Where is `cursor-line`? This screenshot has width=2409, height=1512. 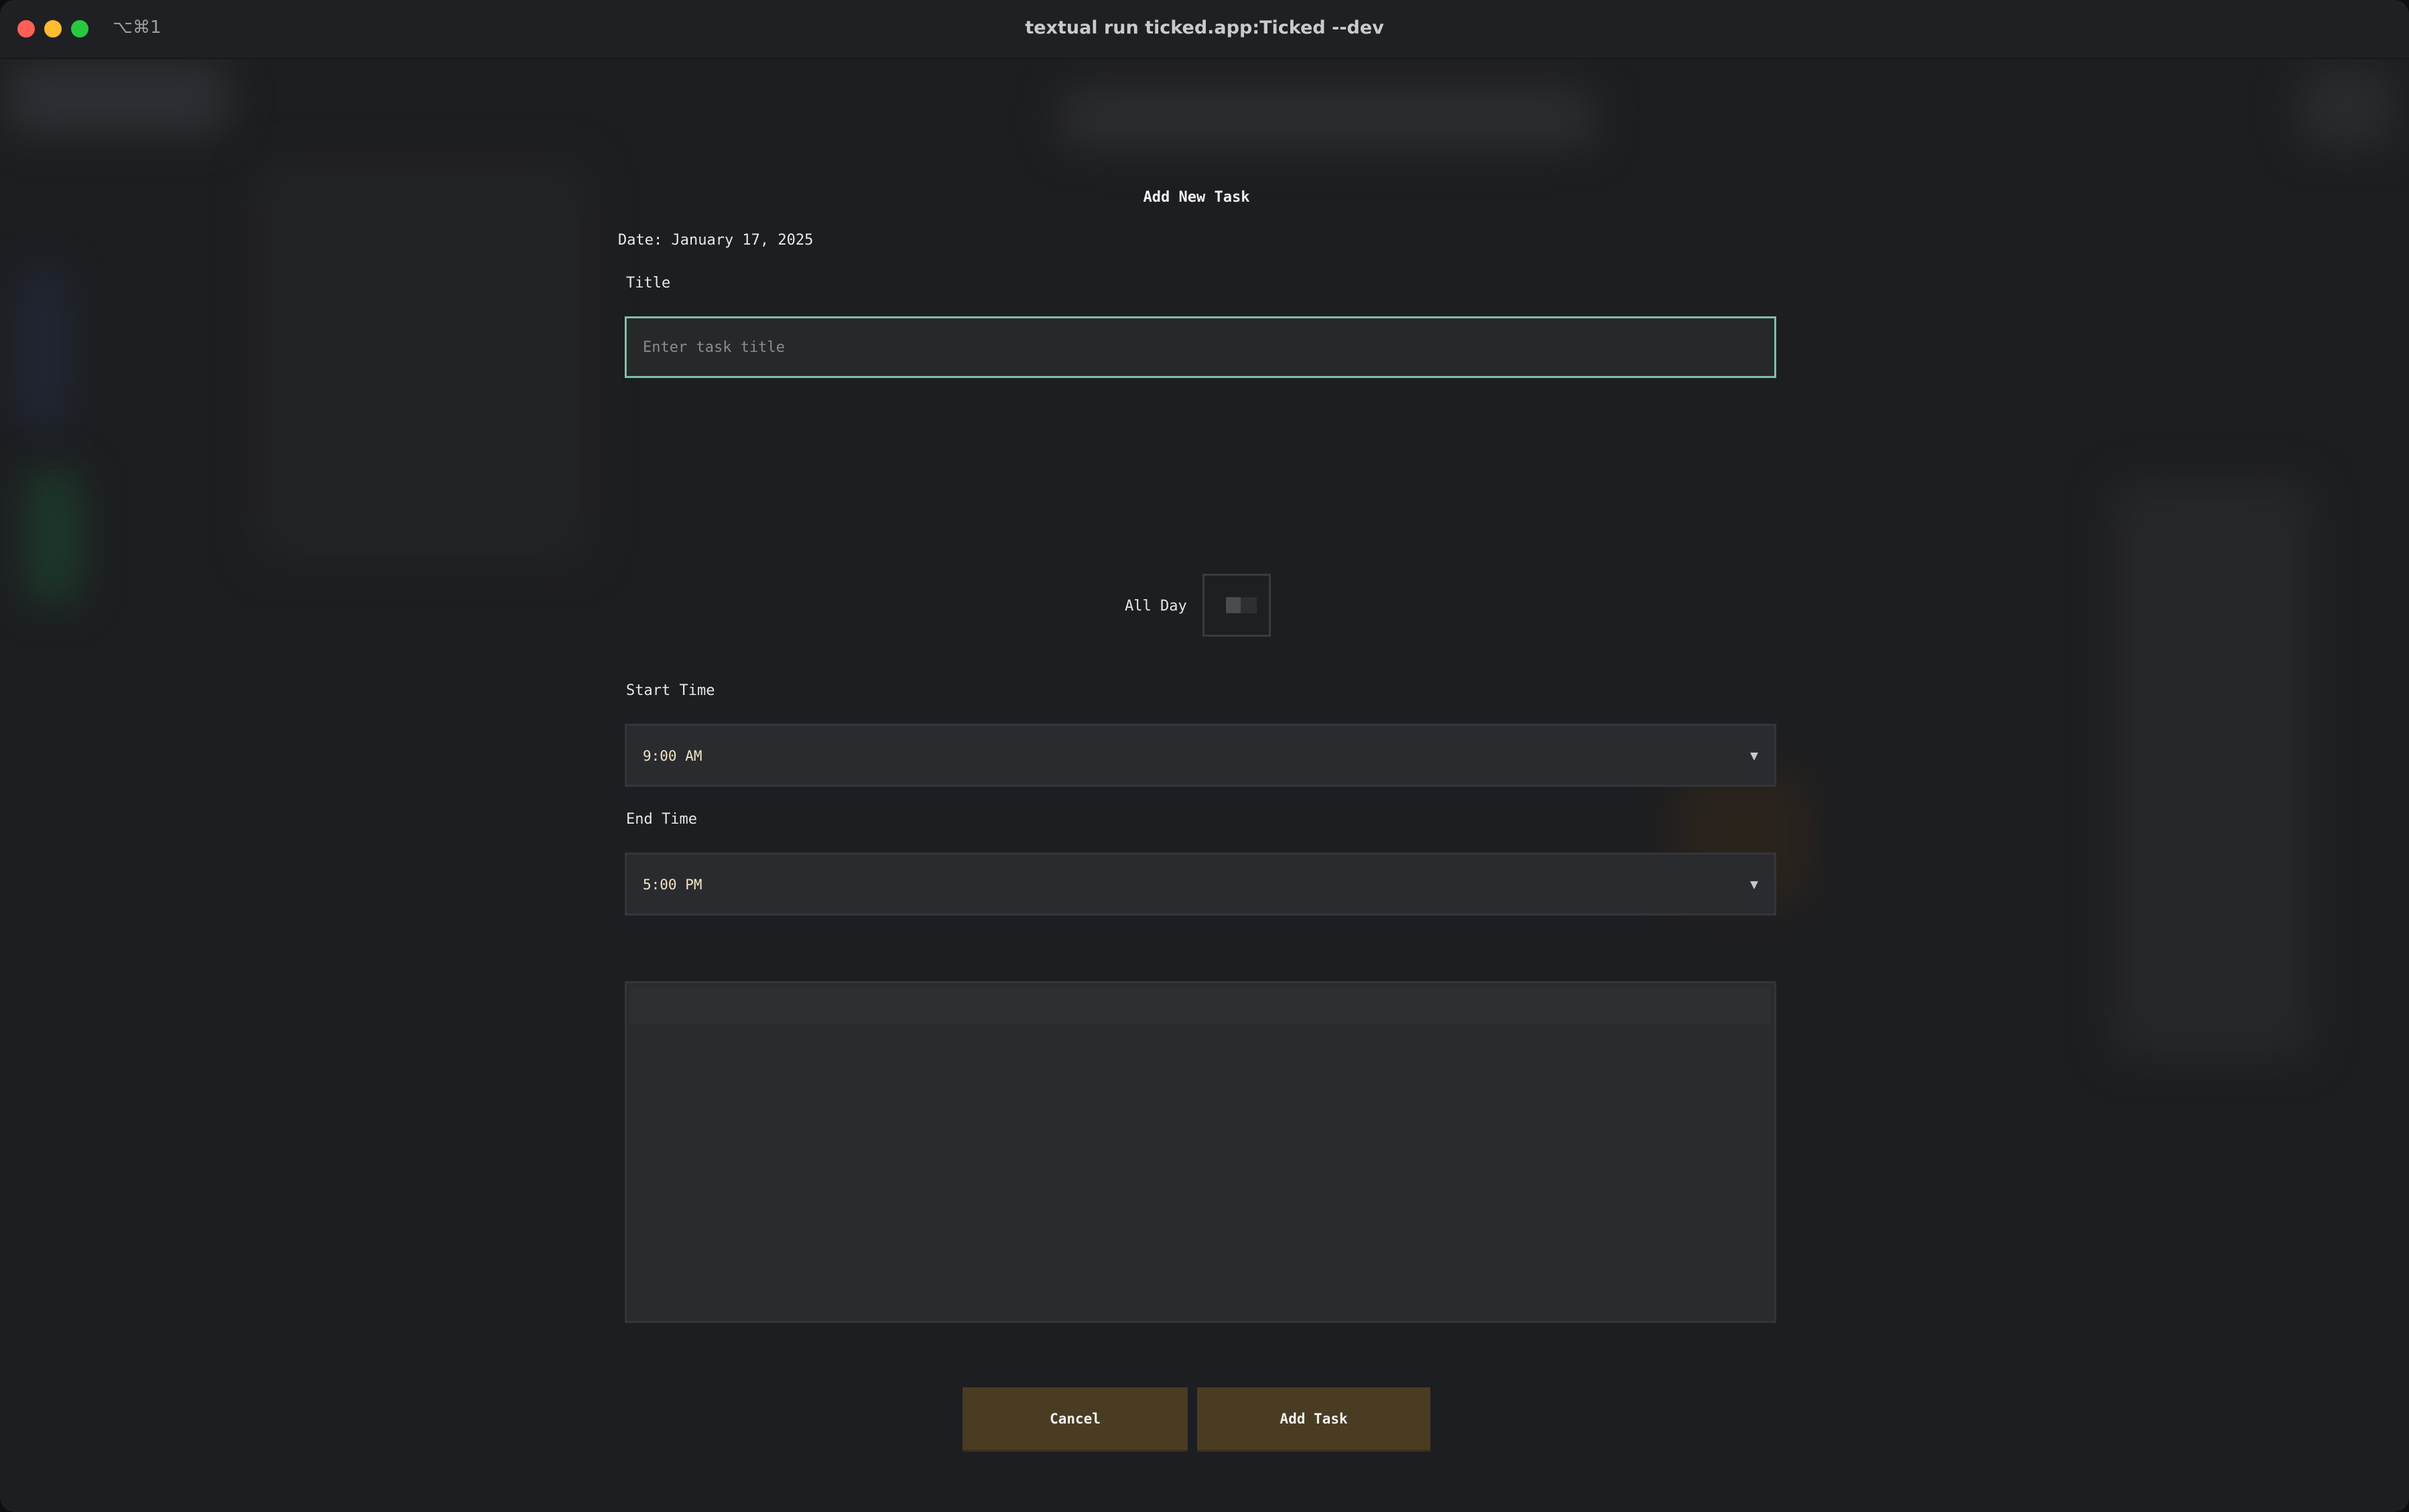
cursor-line is located at coordinates (1200, 1005).